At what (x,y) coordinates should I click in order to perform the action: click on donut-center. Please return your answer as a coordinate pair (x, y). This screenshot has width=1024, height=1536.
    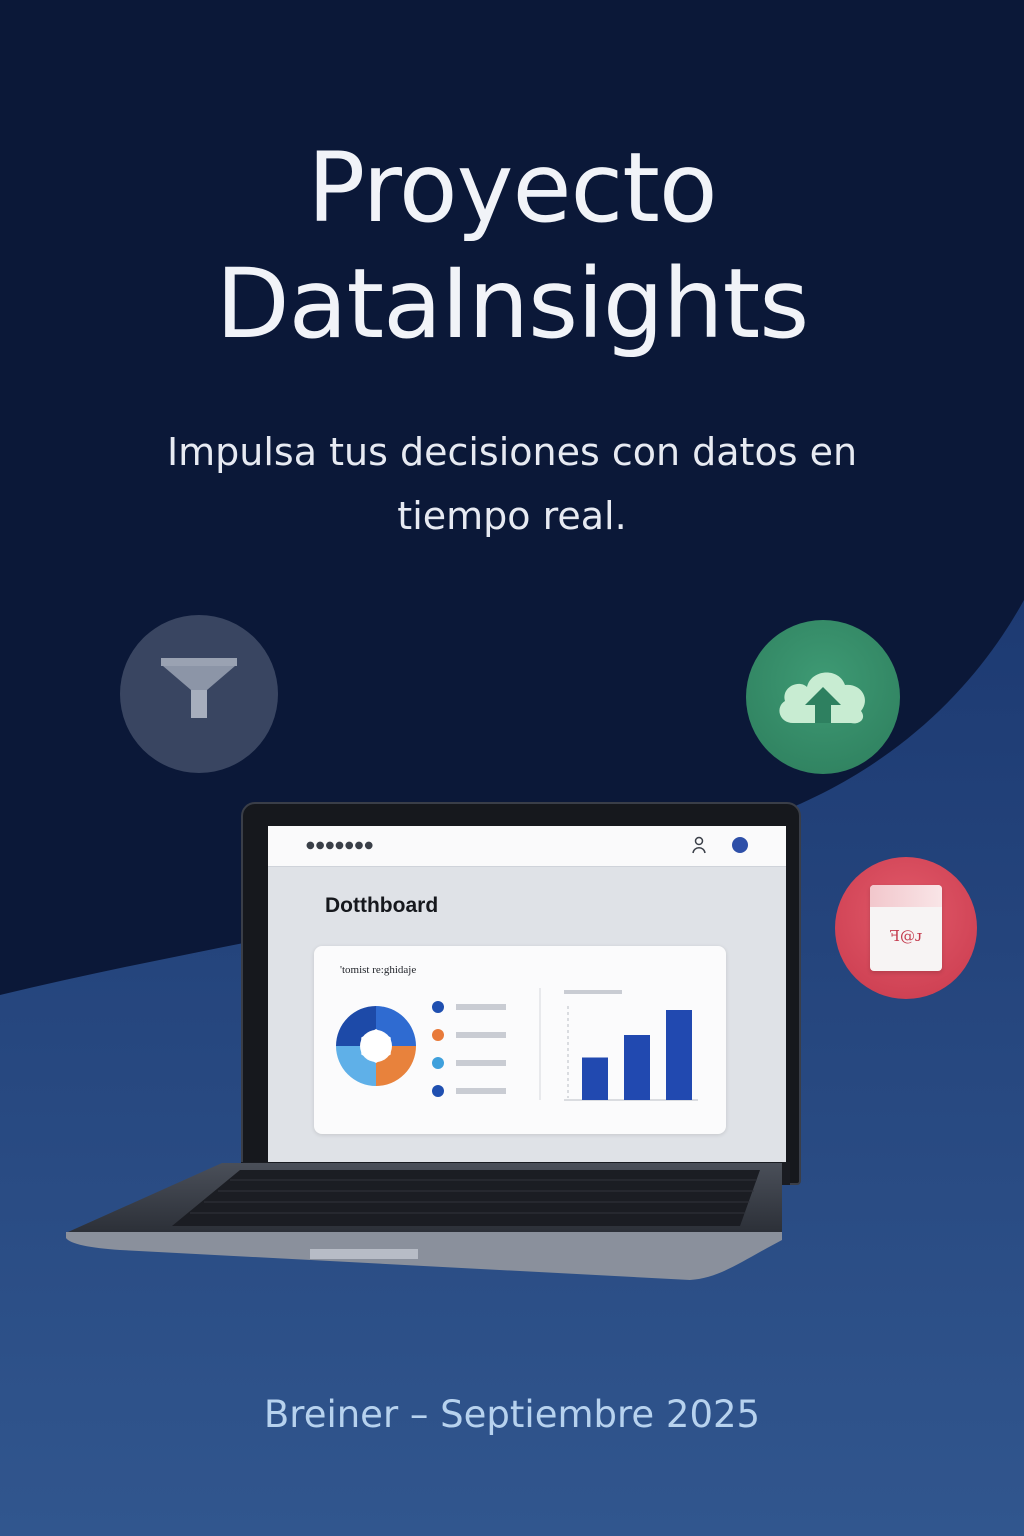
    Looking at the image, I should click on (376, 1046).